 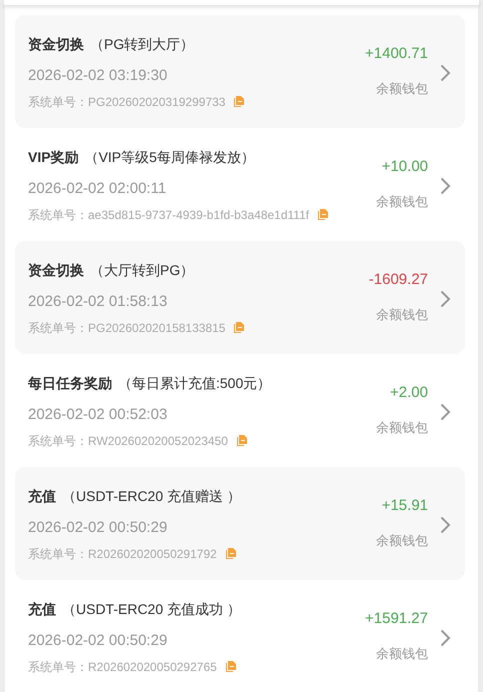 What do you see at coordinates (396, 54) in the screenshot?
I see `amount: +1400.71` at bounding box center [396, 54].